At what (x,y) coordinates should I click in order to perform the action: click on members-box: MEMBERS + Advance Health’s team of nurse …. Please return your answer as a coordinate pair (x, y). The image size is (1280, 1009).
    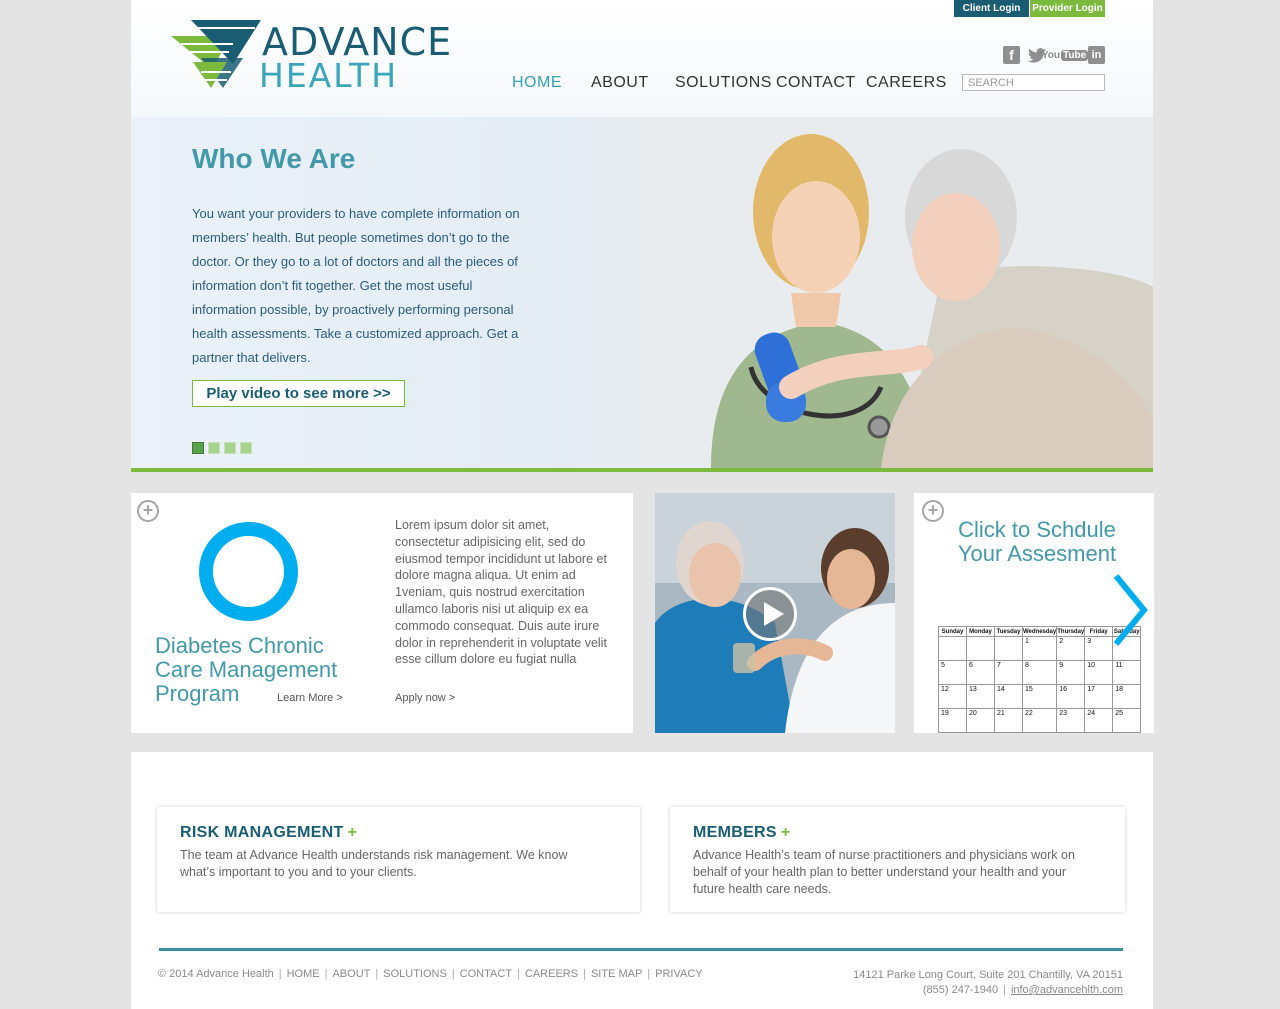
    Looking at the image, I should click on (897, 859).